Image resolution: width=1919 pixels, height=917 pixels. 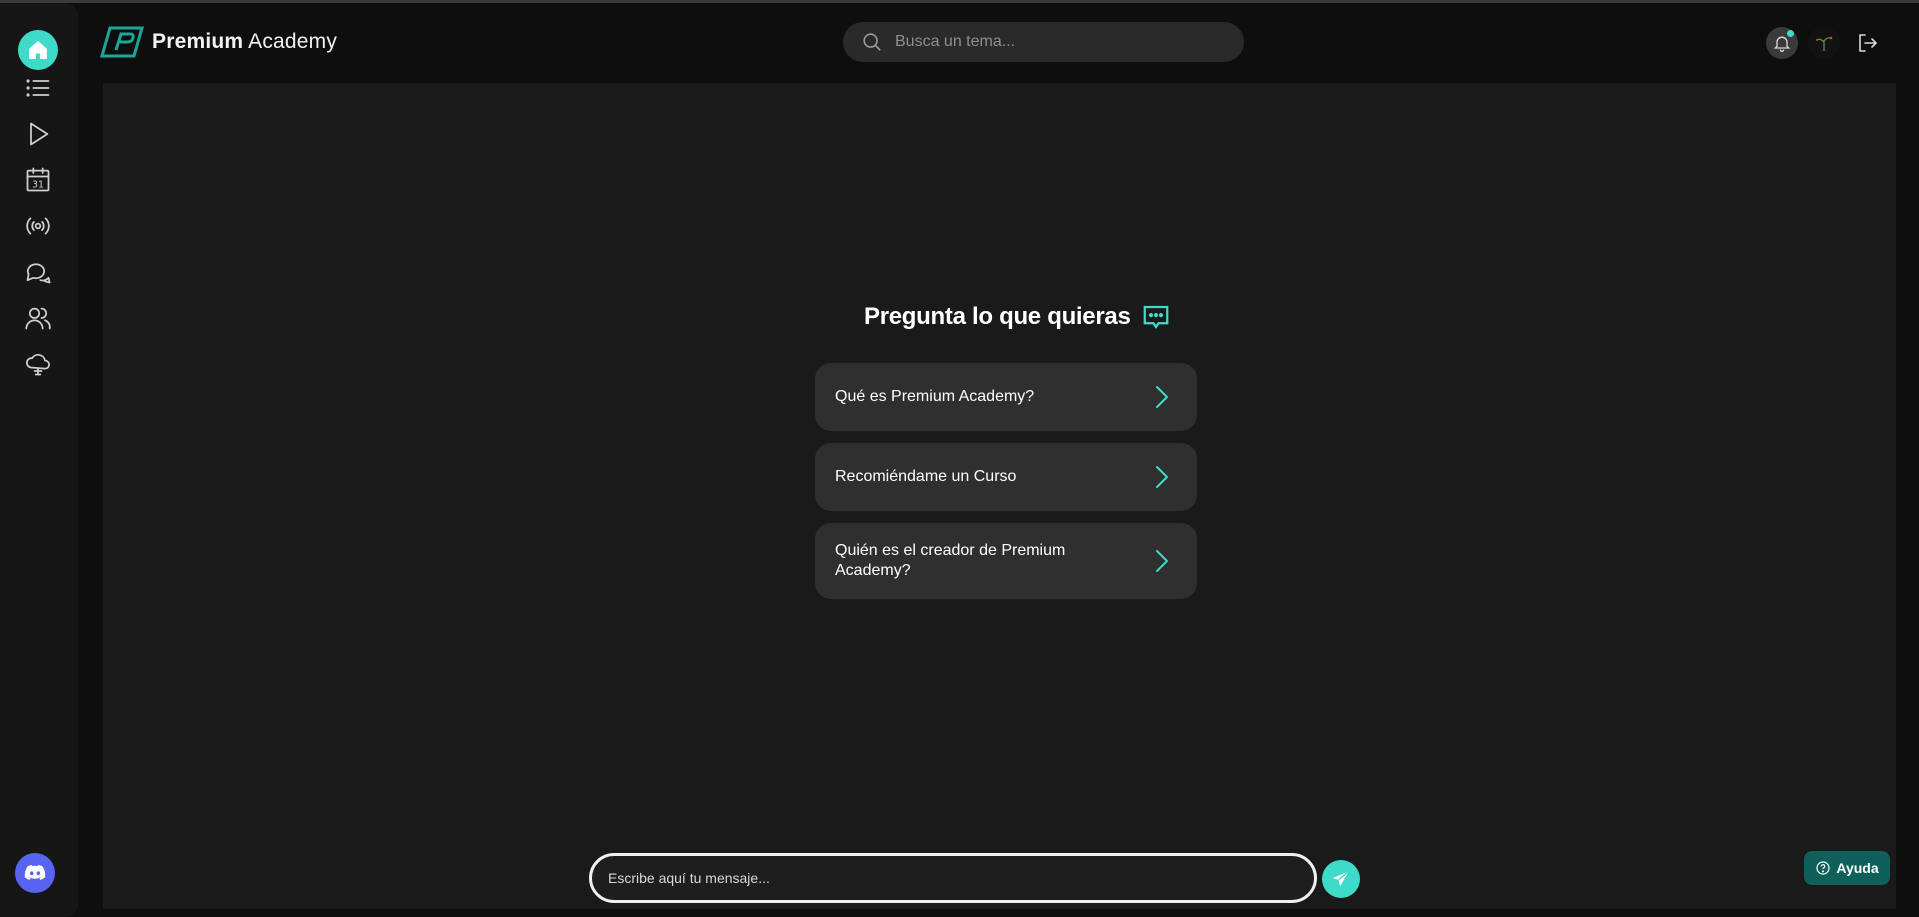 I want to click on calendar-icon: 31, so click(x=38, y=179).